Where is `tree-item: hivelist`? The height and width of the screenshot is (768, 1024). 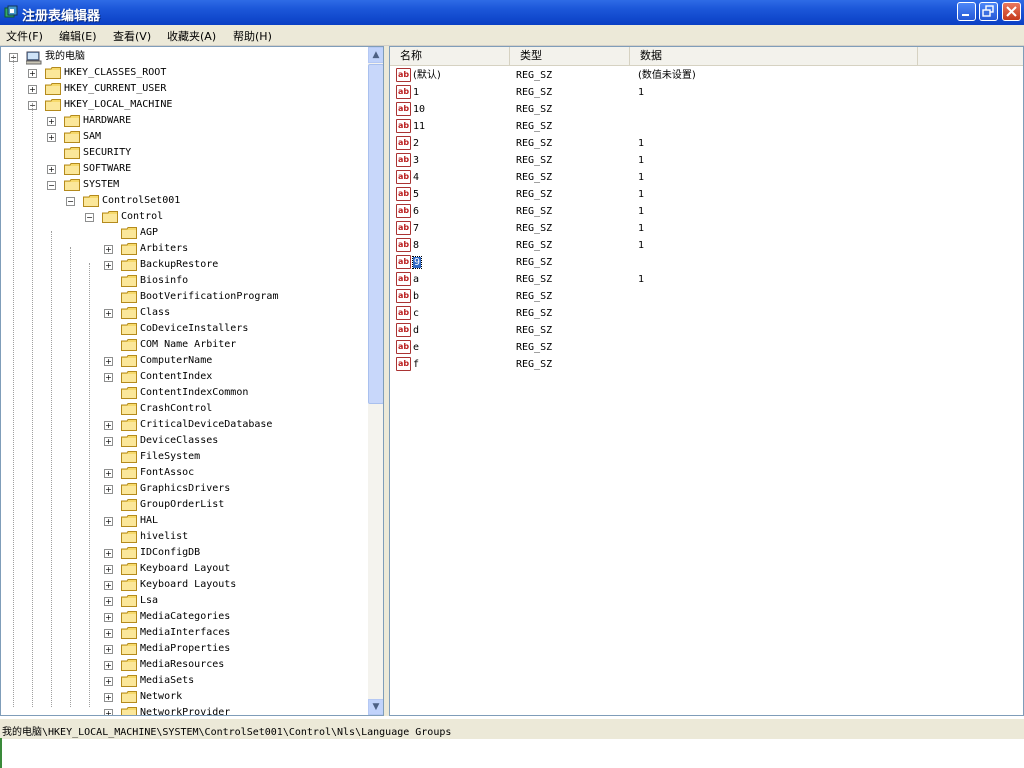 tree-item: hivelist is located at coordinates (184, 537).